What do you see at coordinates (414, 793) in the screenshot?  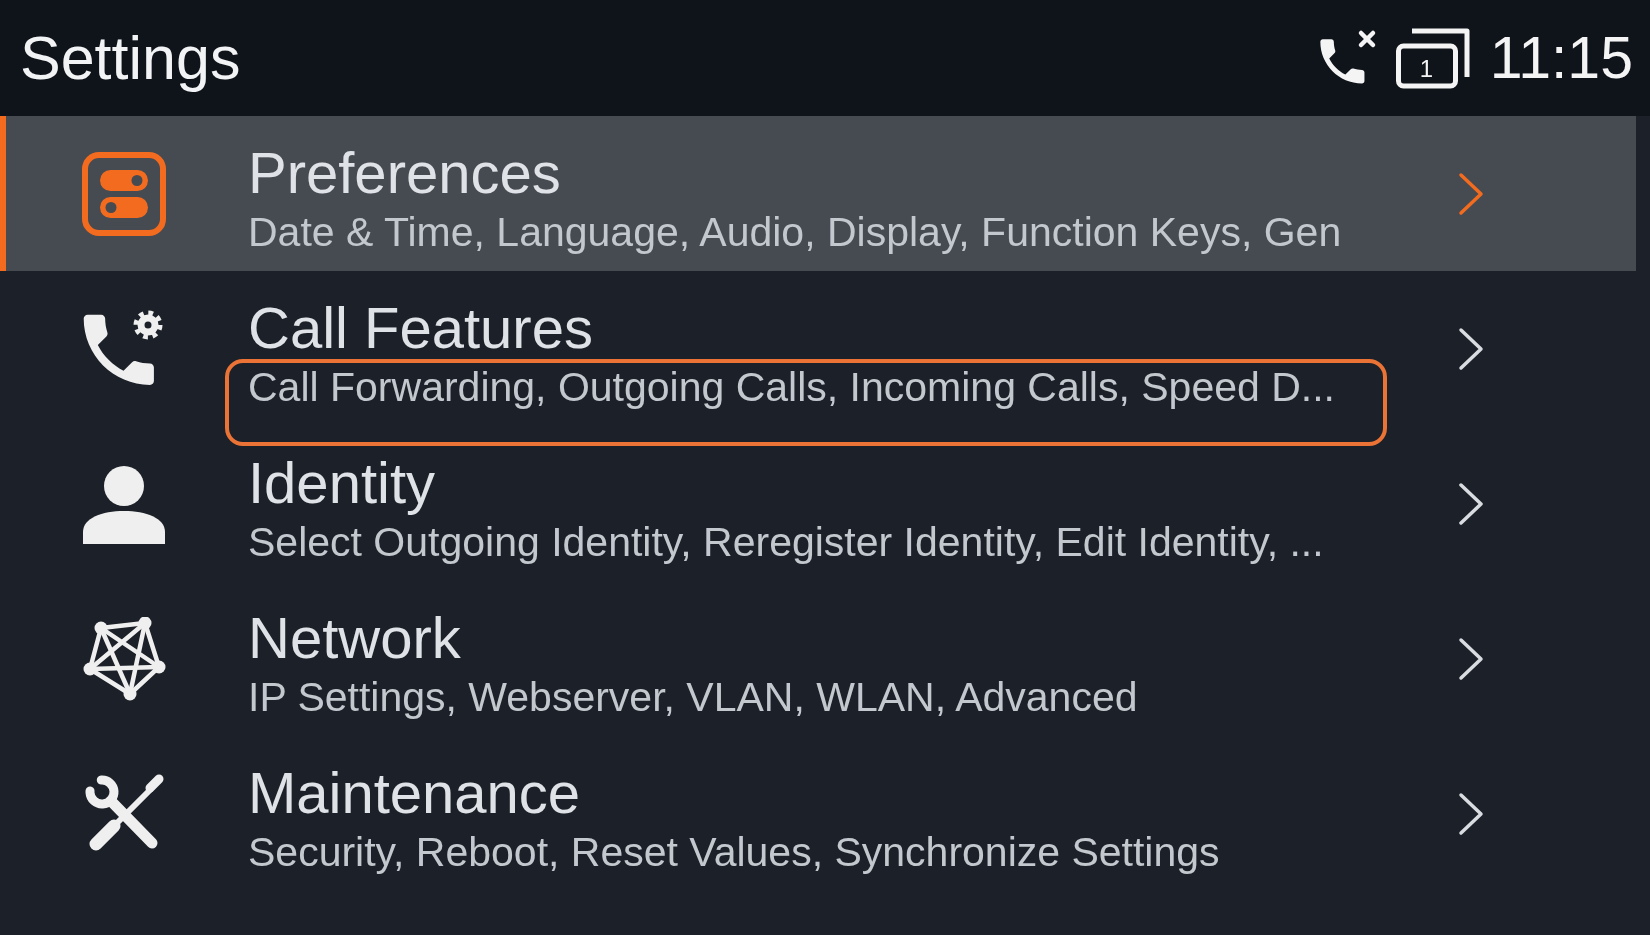 I see `item-title: Maintenance` at bounding box center [414, 793].